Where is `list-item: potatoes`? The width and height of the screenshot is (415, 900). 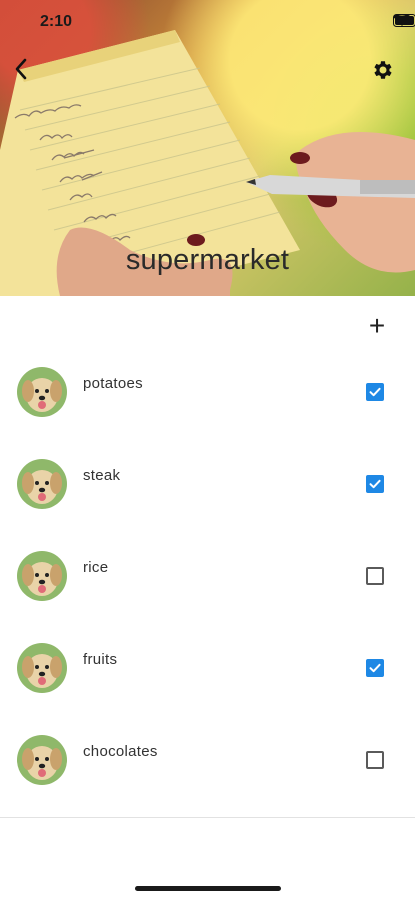
list-item: potatoes is located at coordinates (207, 391).